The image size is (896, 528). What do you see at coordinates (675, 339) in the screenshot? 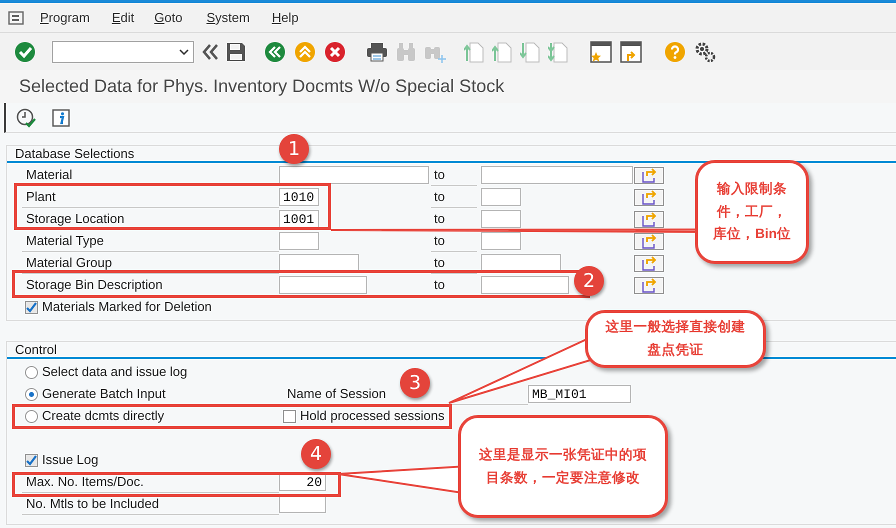
I see `callout-text: 这里一般选择直接创建盘点凭证` at bounding box center [675, 339].